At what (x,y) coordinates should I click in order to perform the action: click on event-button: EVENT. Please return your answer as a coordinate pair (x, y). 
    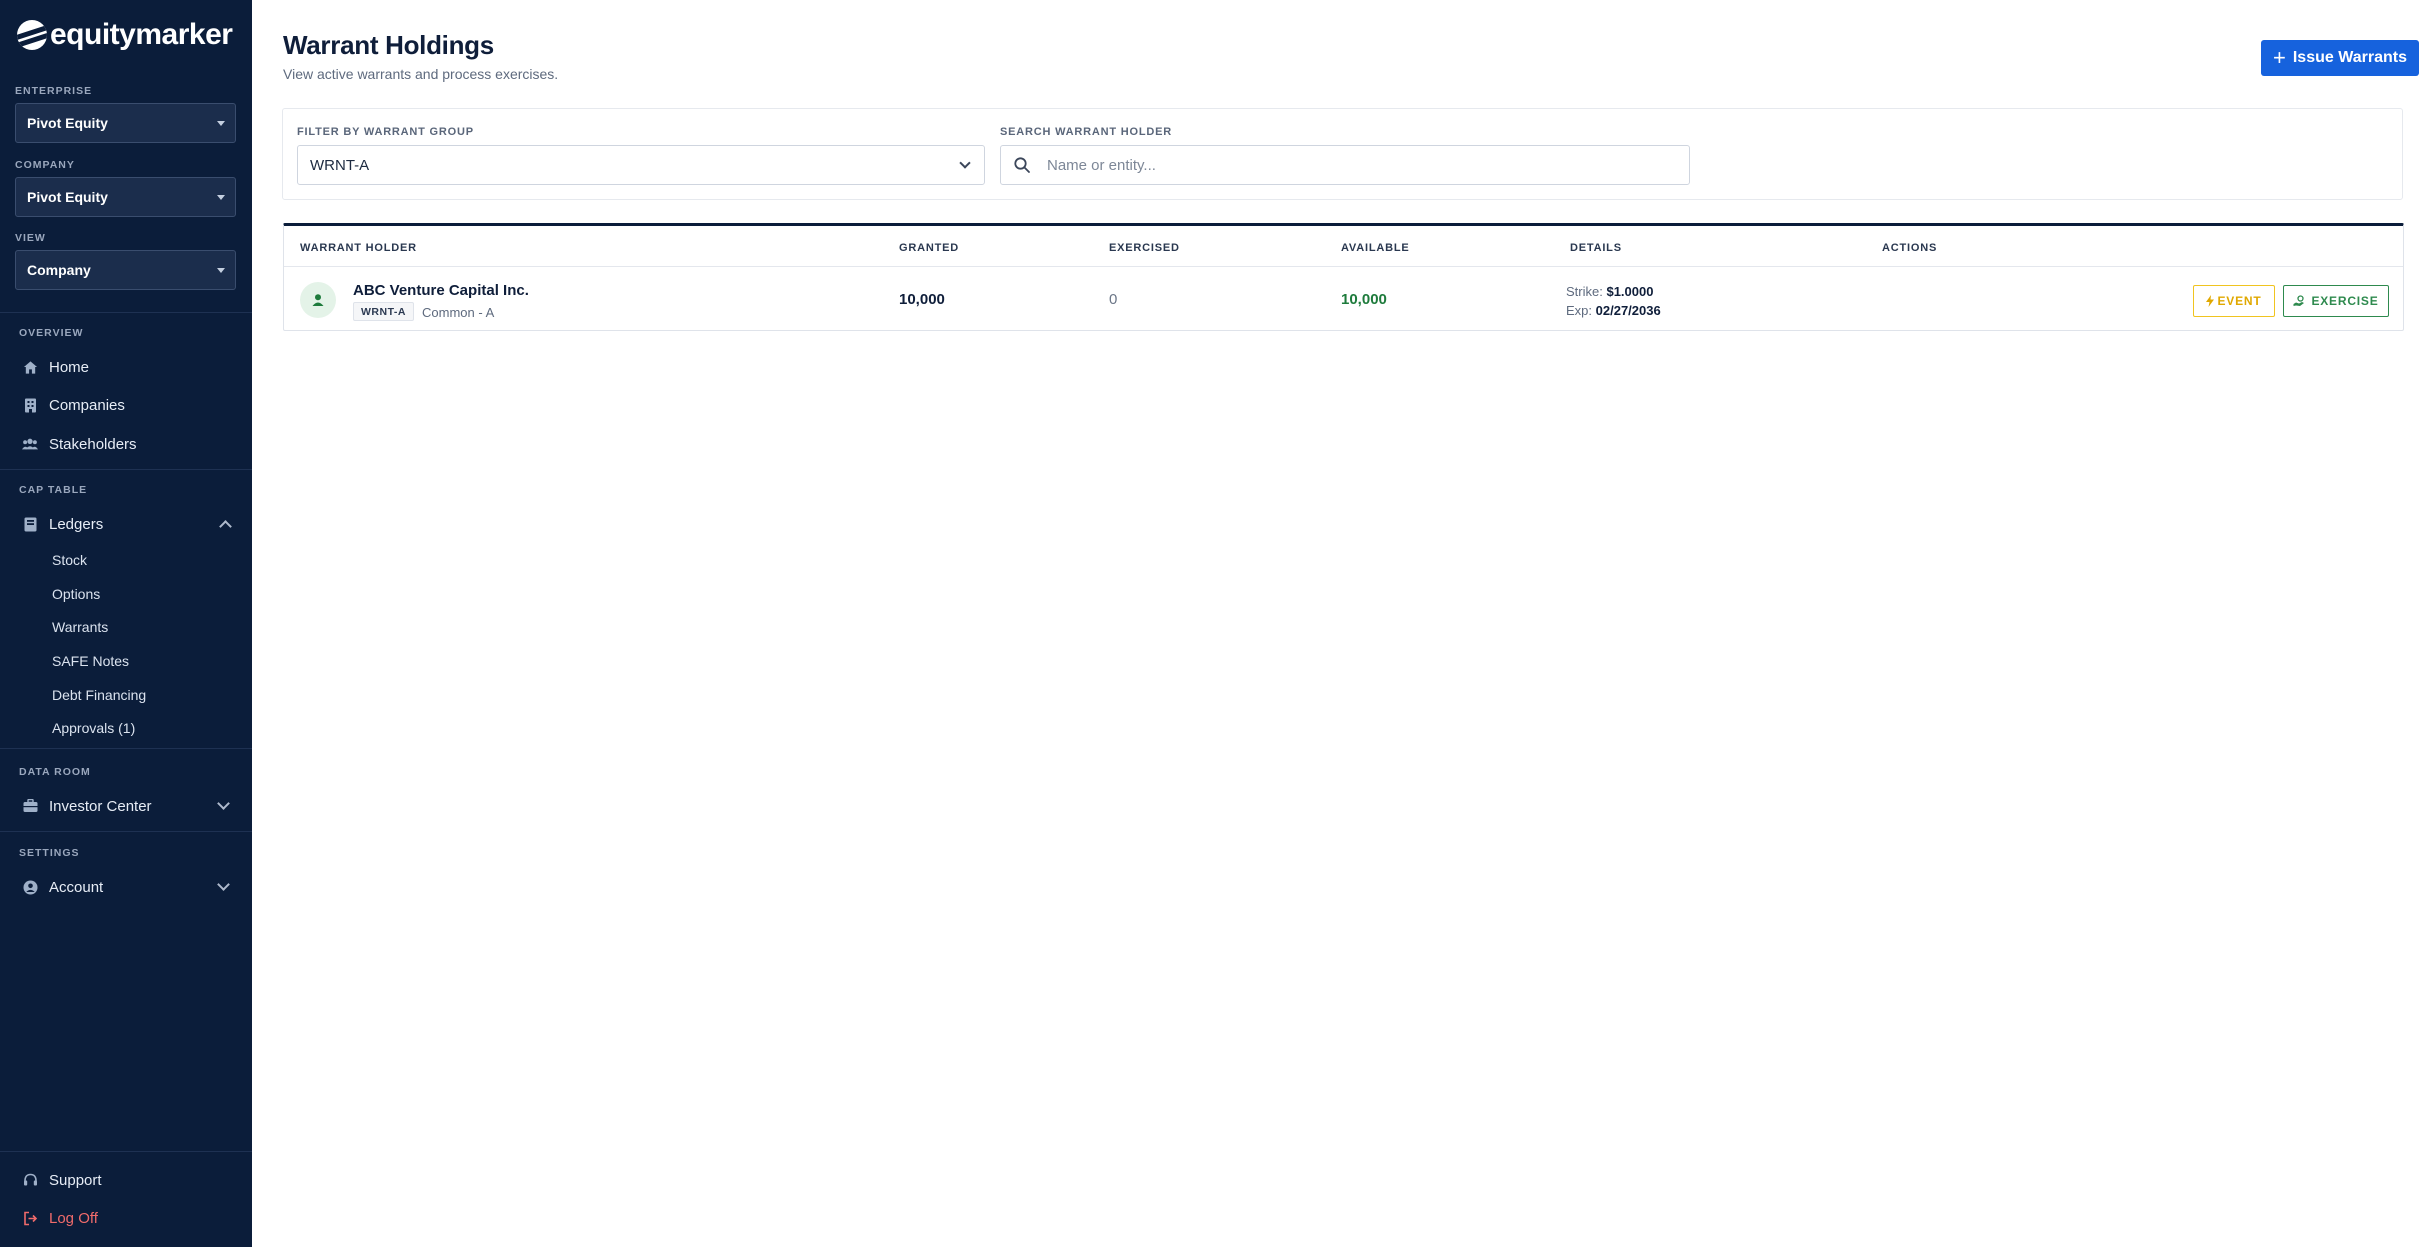
    Looking at the image, I should click on (2234, 301).